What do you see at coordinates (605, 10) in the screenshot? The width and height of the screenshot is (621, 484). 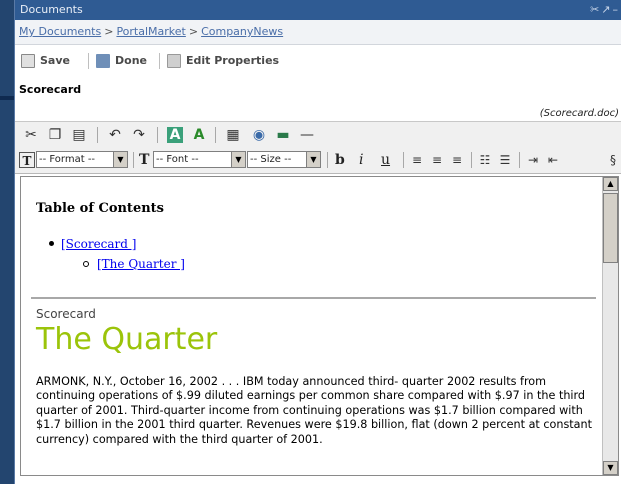 I see `window-controls: ✂↗–` at bounding box center [605, 10].